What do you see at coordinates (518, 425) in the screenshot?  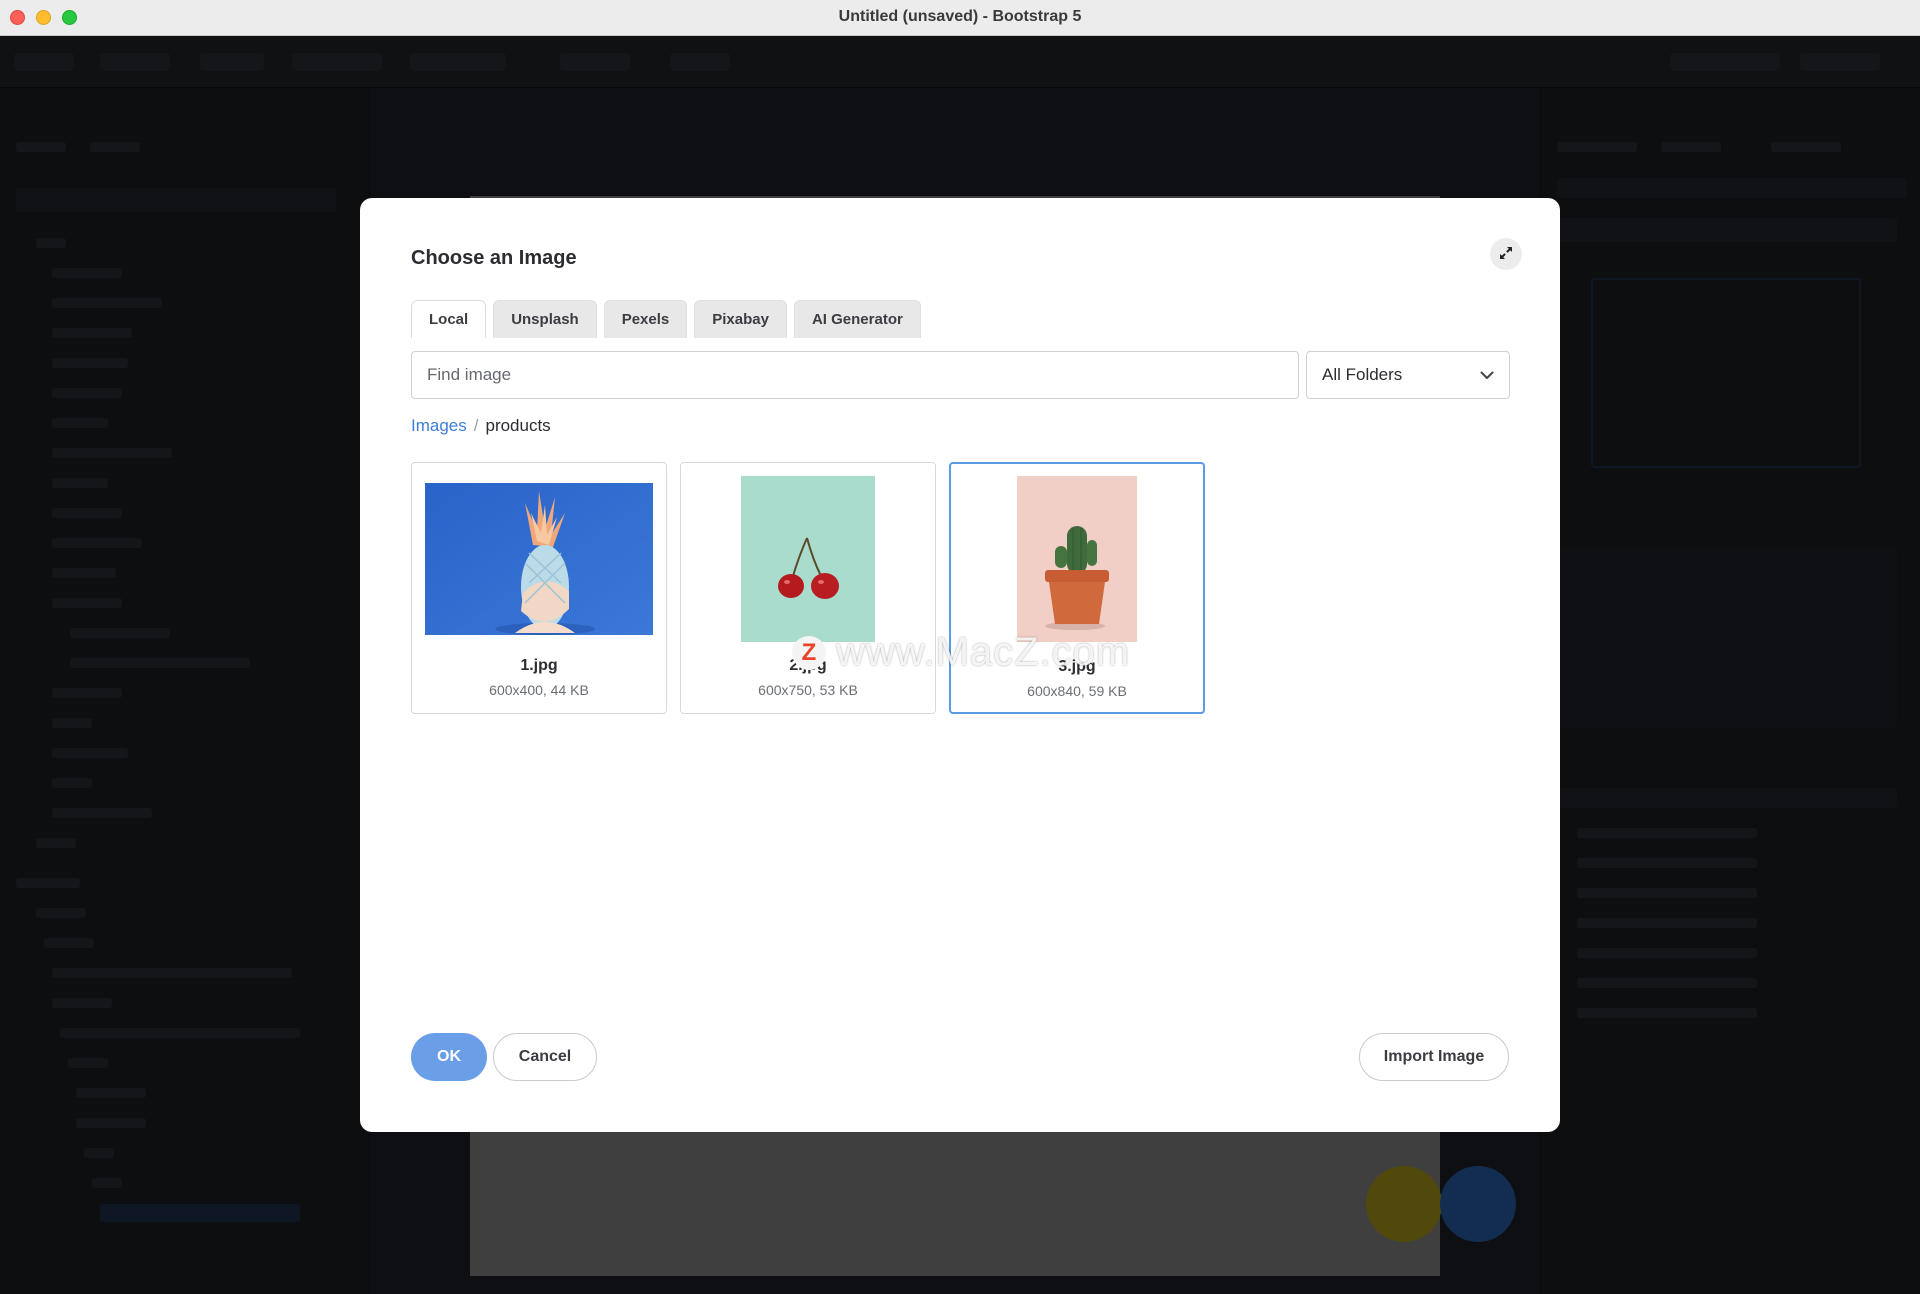 I see `breadcrumb-current: products` at bounding box center [518, 425].